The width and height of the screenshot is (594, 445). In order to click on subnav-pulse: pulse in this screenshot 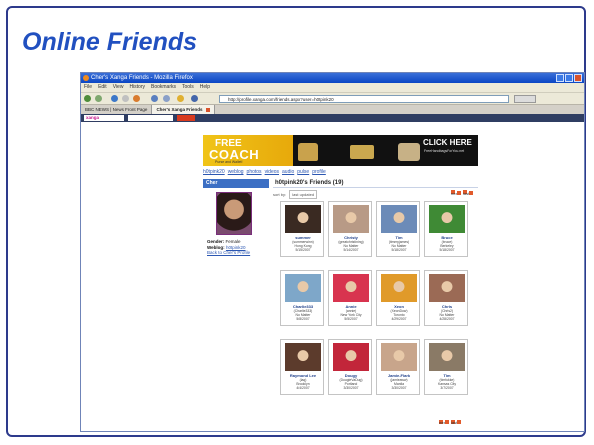, I will do `click(303, 172)`.